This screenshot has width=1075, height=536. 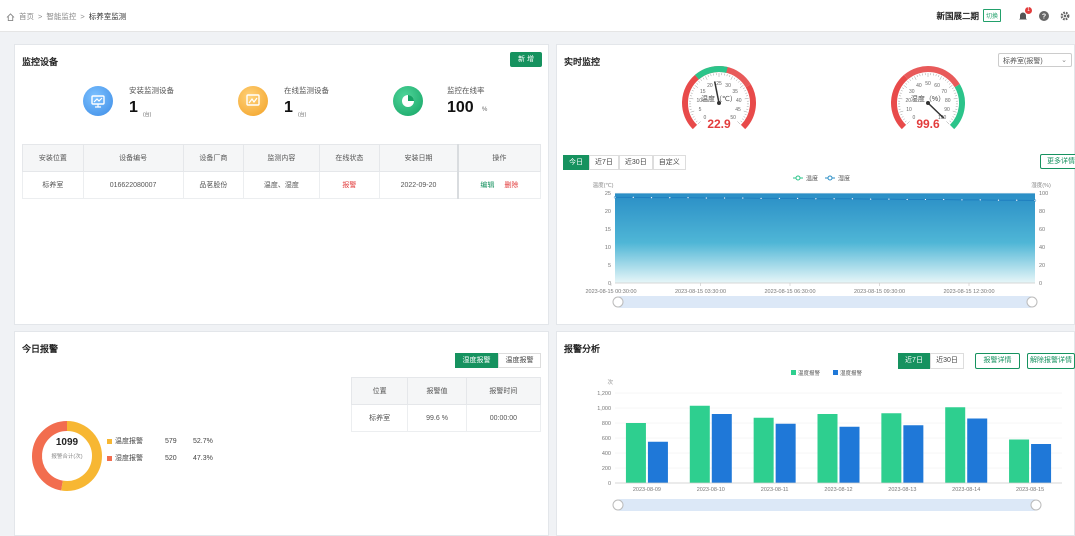 I want to click on x-tick-label: 2023-08-15 12:30:00, so click(x=968, y=292).